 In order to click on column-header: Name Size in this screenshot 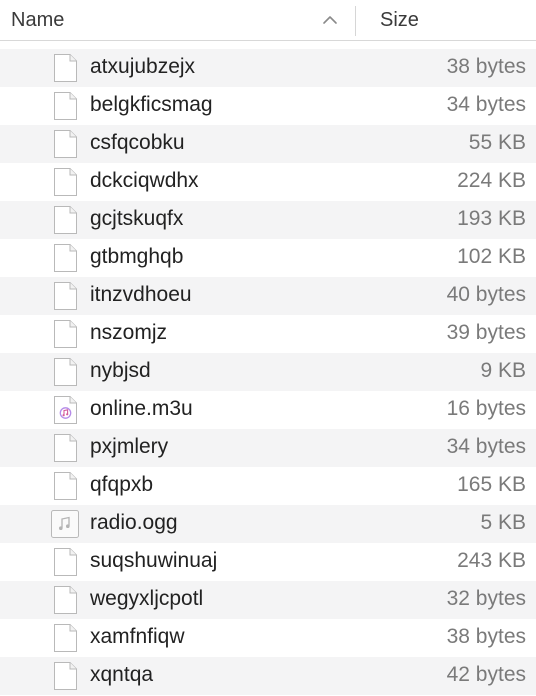, I will do `click(268, 20)`.